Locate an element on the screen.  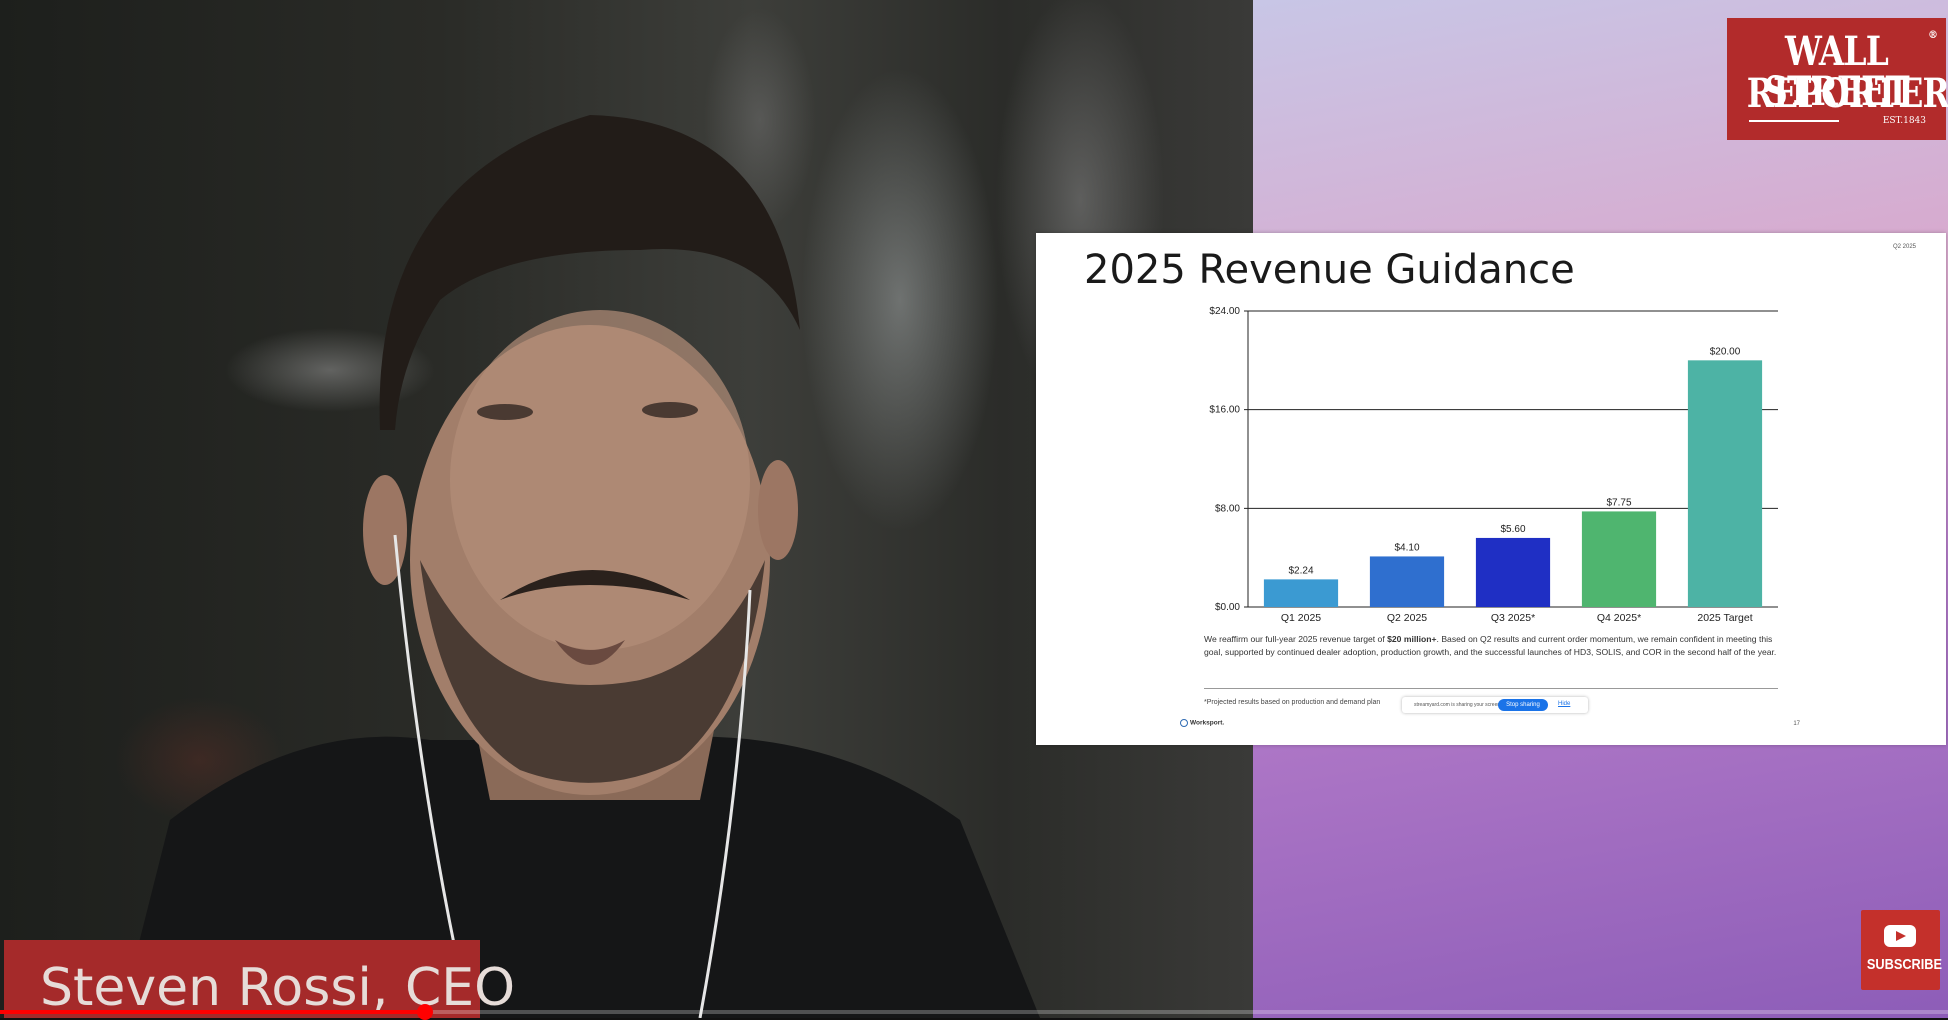
progress-fill is located at coordinates (212, 1012).